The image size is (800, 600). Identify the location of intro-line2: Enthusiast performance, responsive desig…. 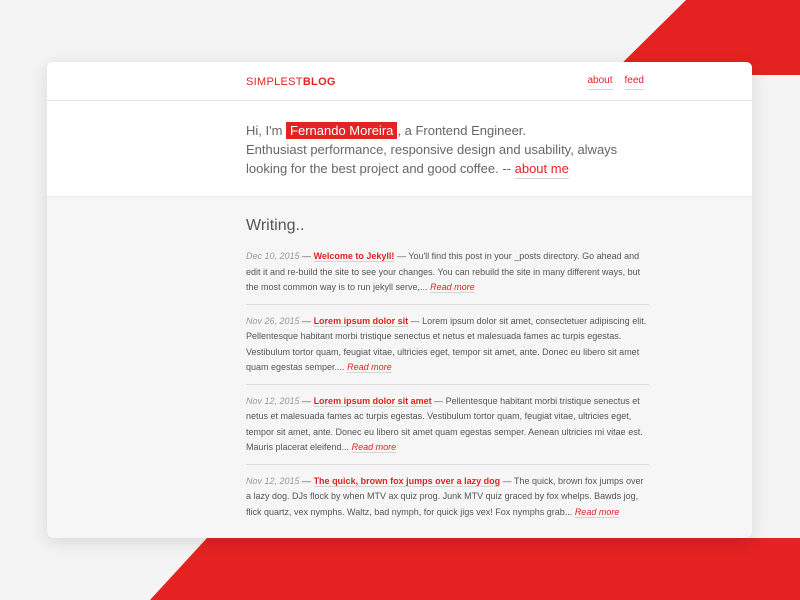
(446, 159).